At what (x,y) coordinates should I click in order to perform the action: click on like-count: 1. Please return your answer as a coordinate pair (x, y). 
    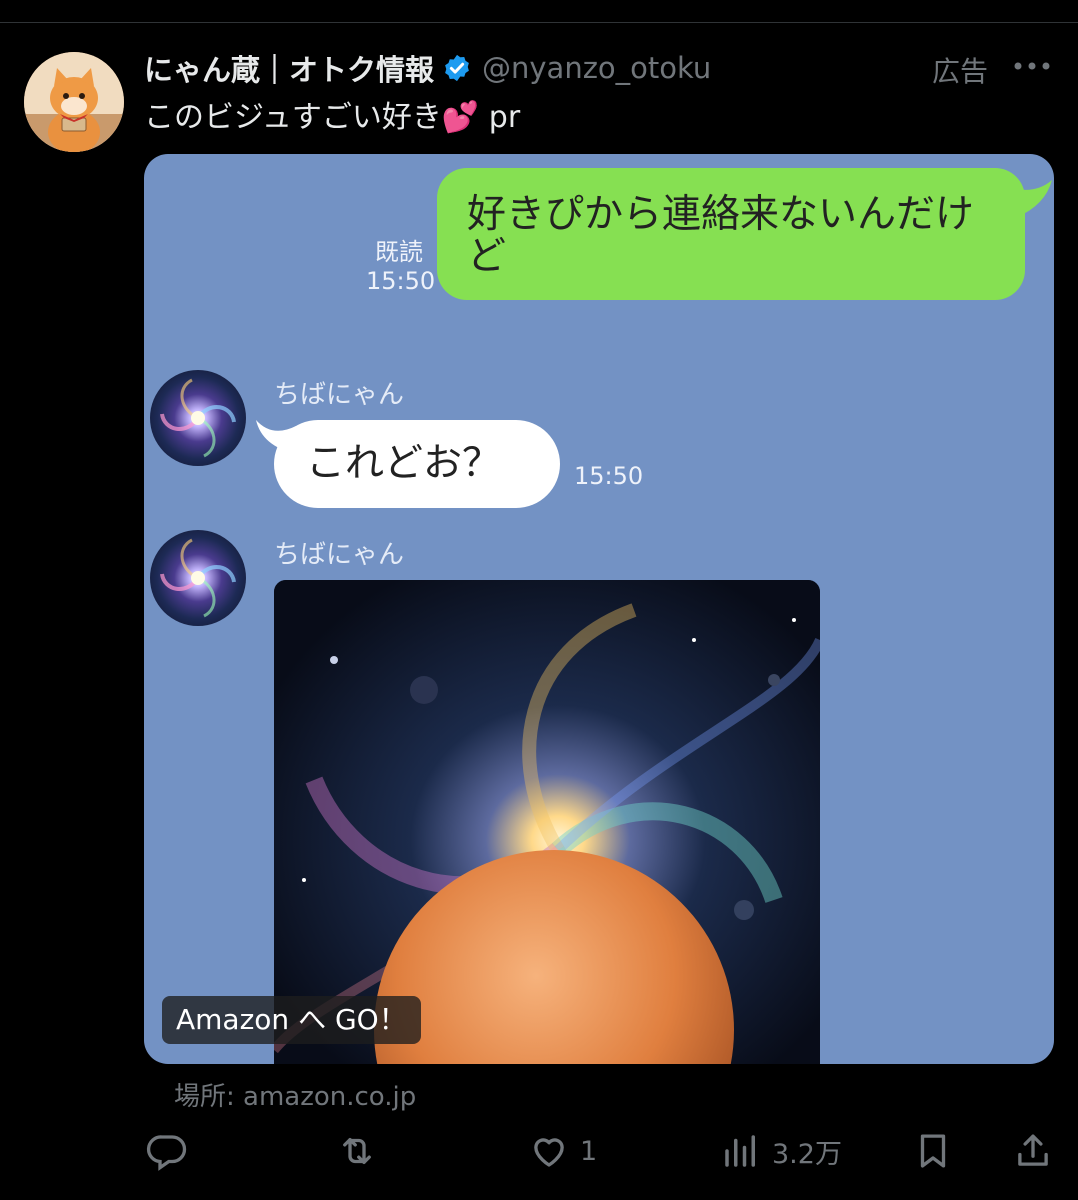
    Looking at the image, I should click on (589, 1151).